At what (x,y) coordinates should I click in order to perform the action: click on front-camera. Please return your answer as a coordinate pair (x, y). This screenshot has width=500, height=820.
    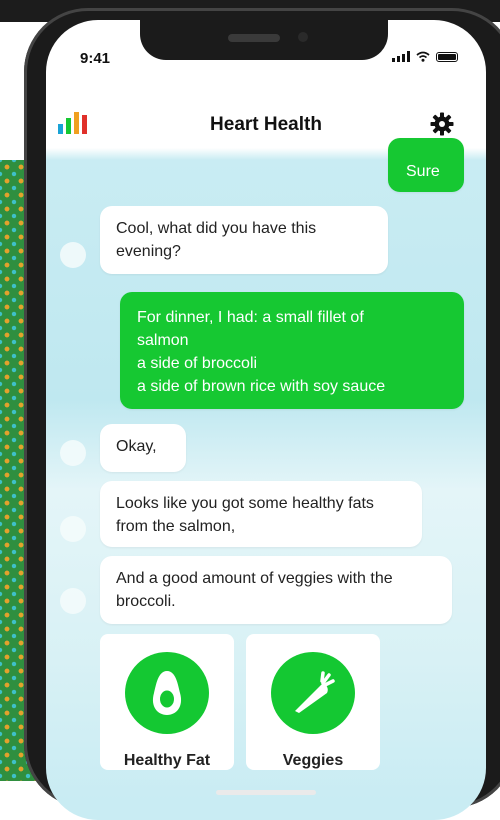
    Looking at the image, I should click on (303, 37).